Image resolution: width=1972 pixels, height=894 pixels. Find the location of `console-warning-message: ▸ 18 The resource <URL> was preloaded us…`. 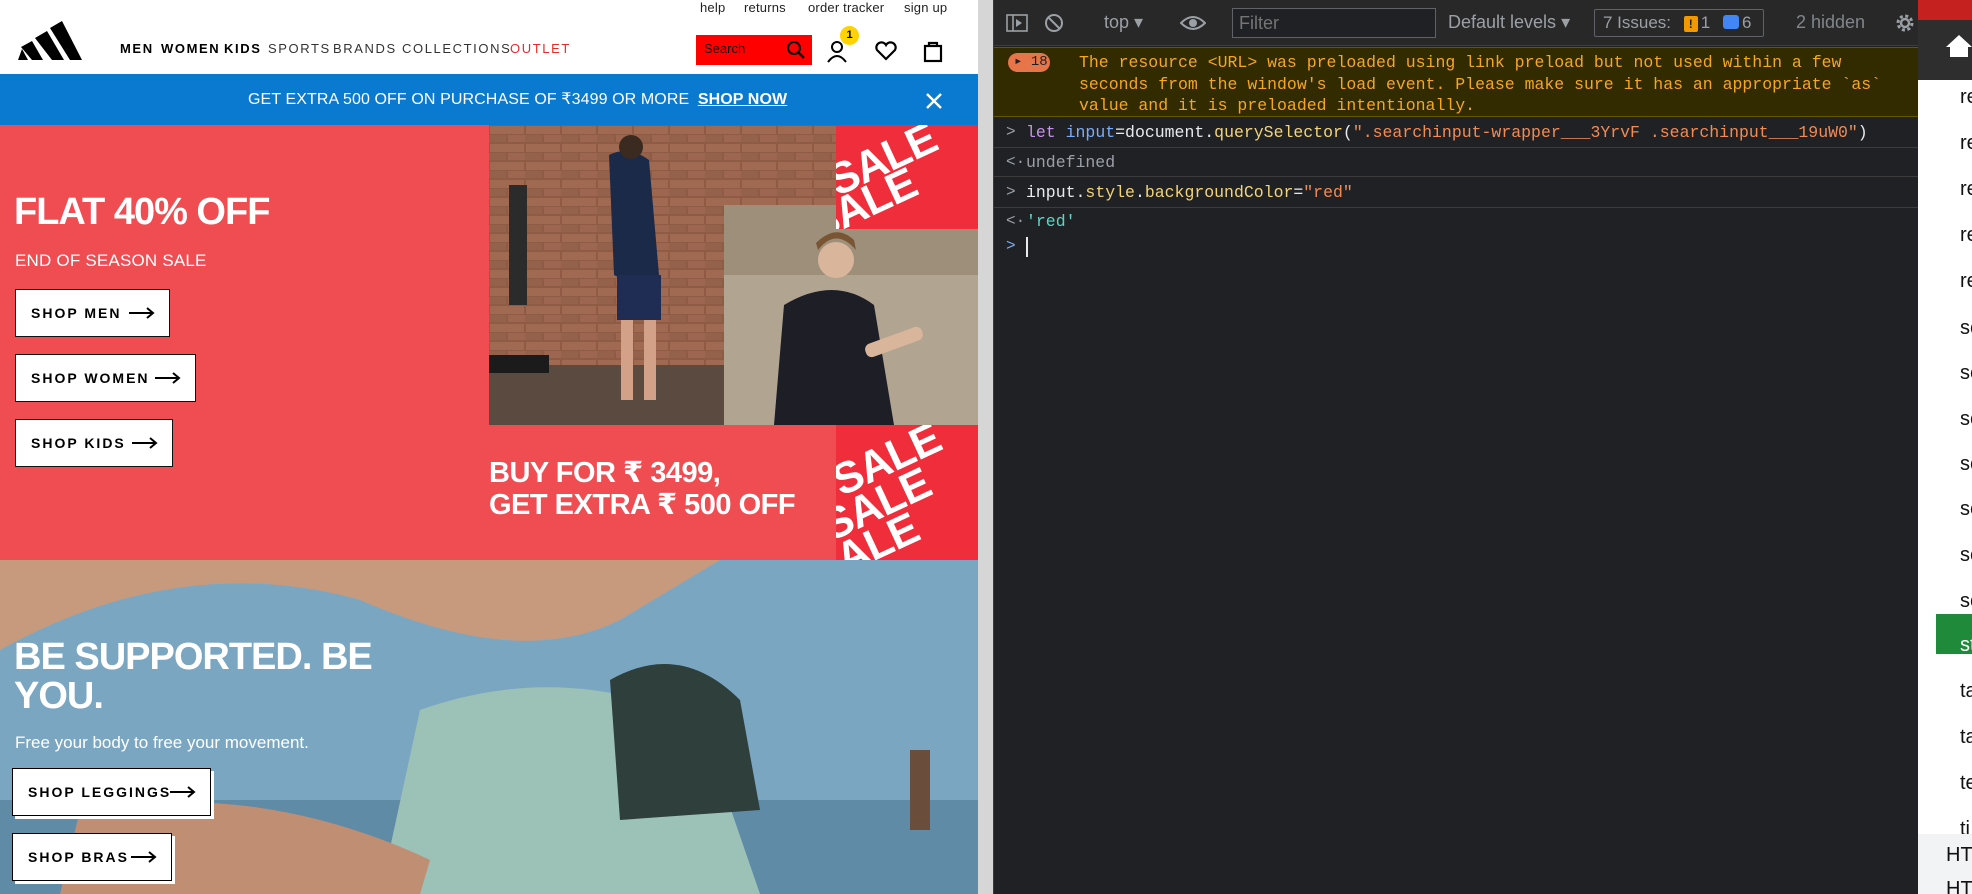

console-warning-message: ▸ 18 The resource <URL> was preloaded us… is located at coordinates (1456, 82).